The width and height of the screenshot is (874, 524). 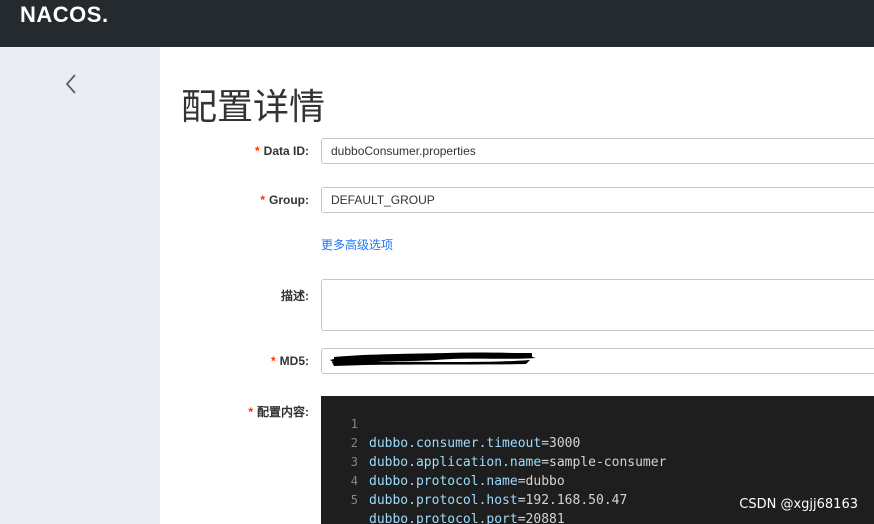 I want to click on content-label: * 配置内容:, so click(x=278, y=411).